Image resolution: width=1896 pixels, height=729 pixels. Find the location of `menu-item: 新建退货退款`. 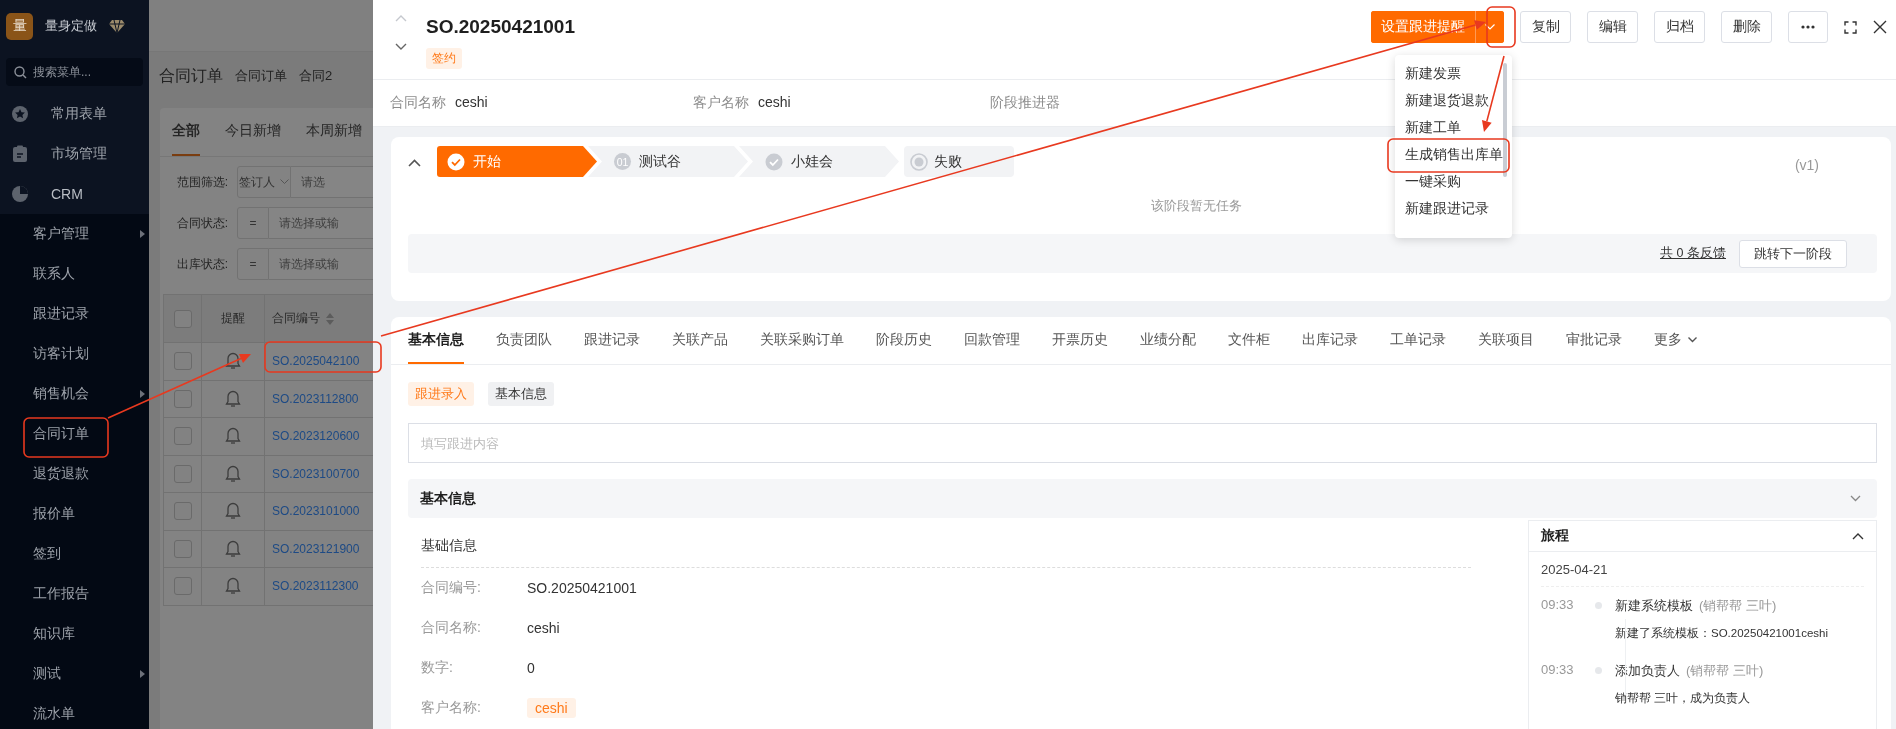

menu-item: 新建退货退款 is located at coordinates (1453, 100).